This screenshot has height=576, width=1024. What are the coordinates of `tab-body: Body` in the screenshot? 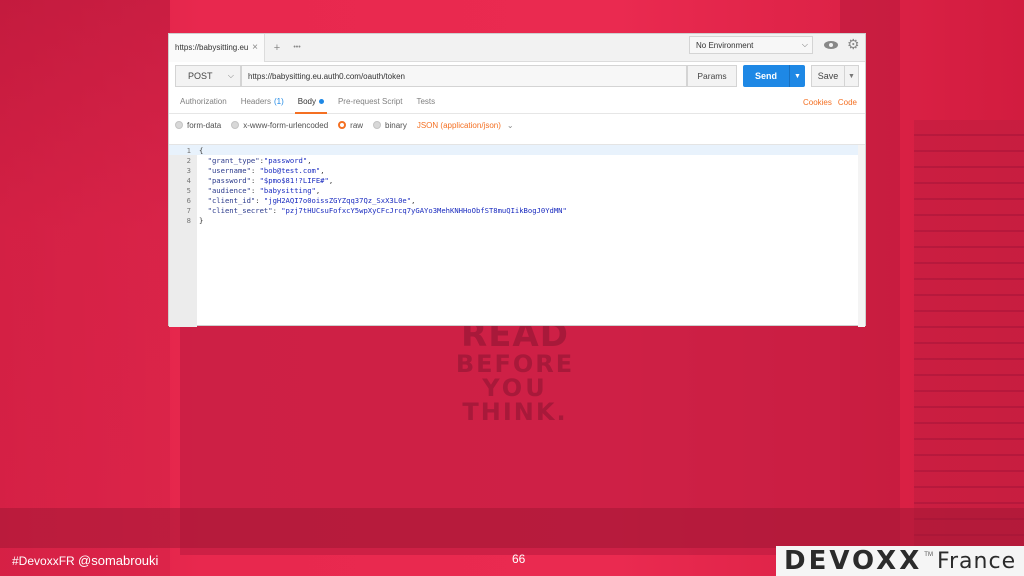 It's located at (311, 102).